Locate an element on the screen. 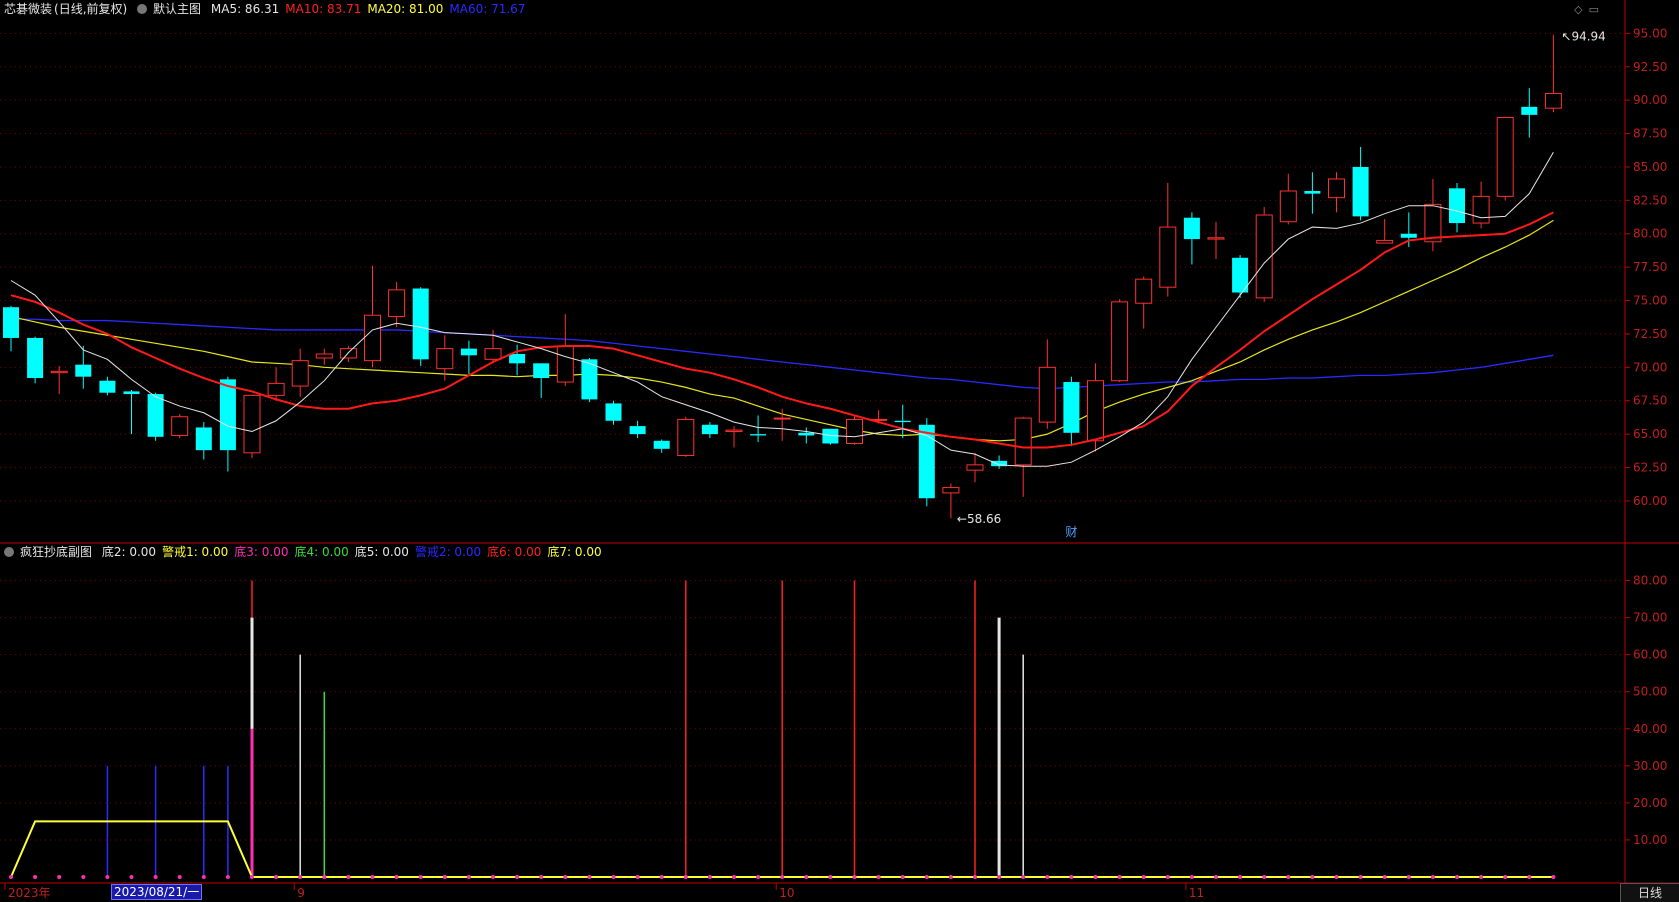 Image resolution: width=1679 pixels, height=902 pixels. stock-title: 芯碁微装 is located at coordinates (28, 9).